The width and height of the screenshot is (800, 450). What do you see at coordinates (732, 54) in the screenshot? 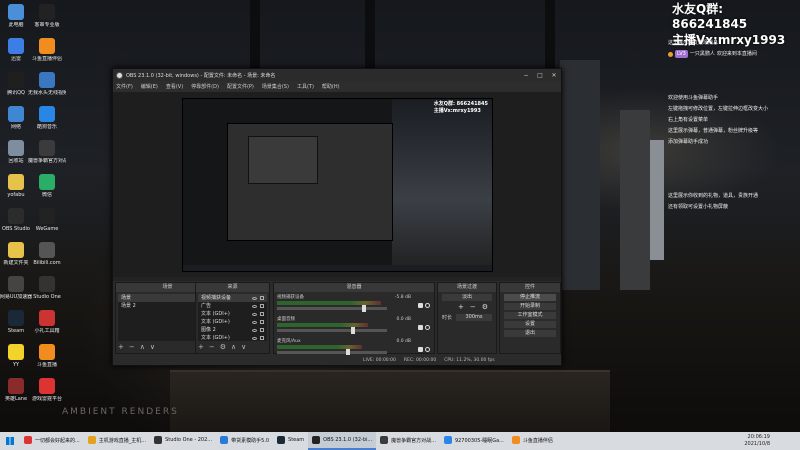
I see `chat-message: LV3 一只黑鹦人 欢迎来到本直播间` at bounding box center [732, 54].